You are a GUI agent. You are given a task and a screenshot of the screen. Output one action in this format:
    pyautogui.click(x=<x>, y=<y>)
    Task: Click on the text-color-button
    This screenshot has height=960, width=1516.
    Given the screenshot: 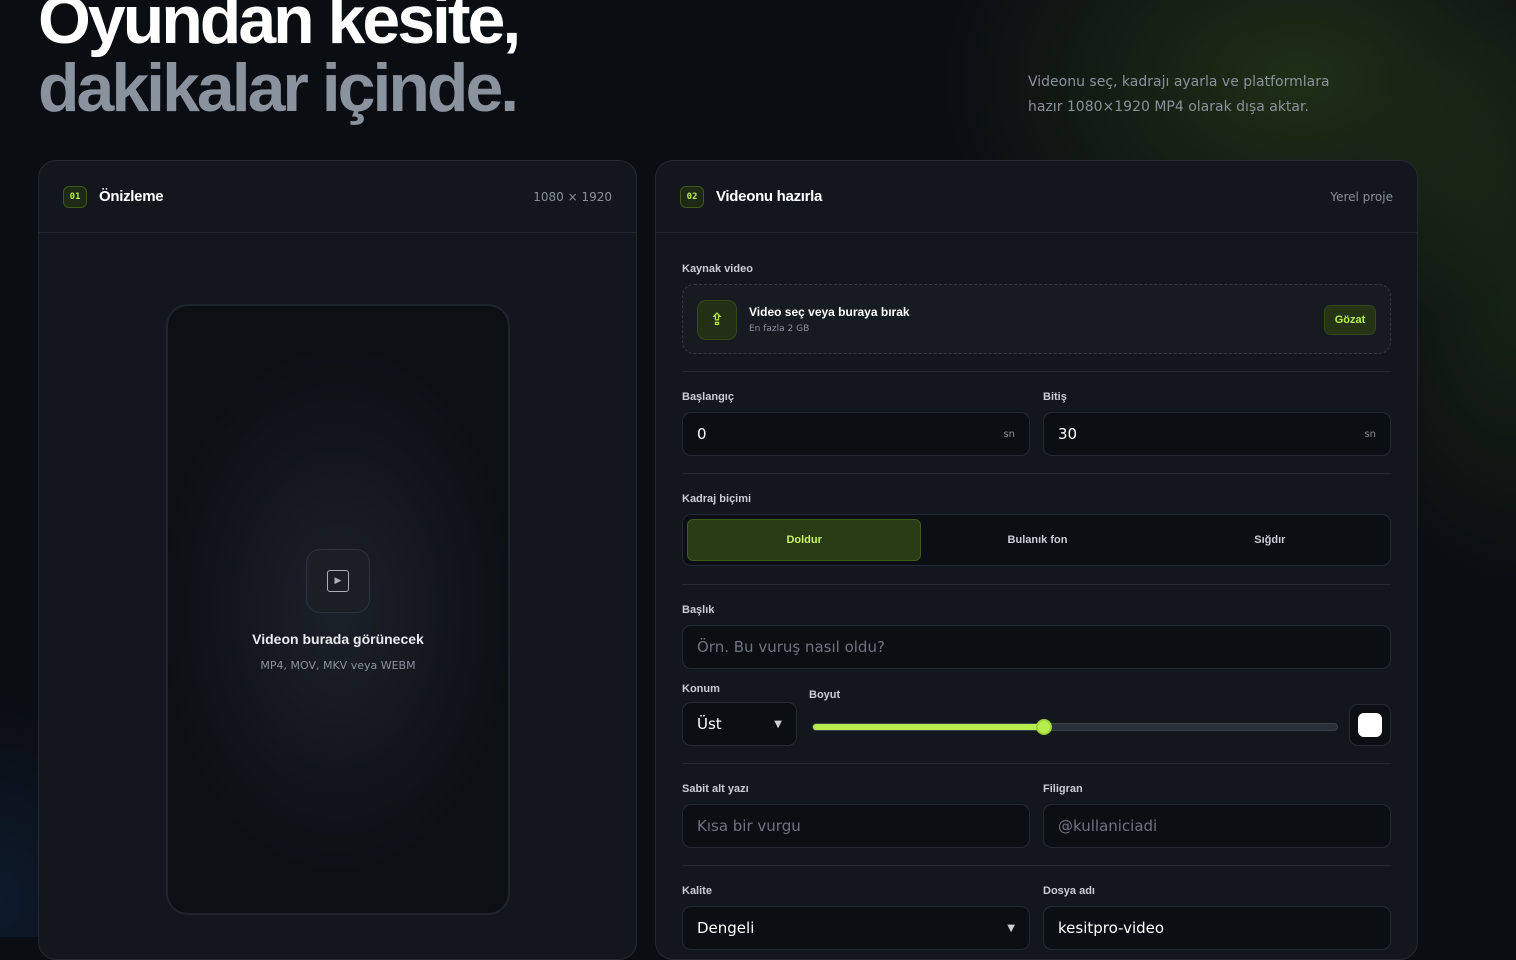 What is the action you would take?
    pyautogui.click(x=1370, y=725)
    